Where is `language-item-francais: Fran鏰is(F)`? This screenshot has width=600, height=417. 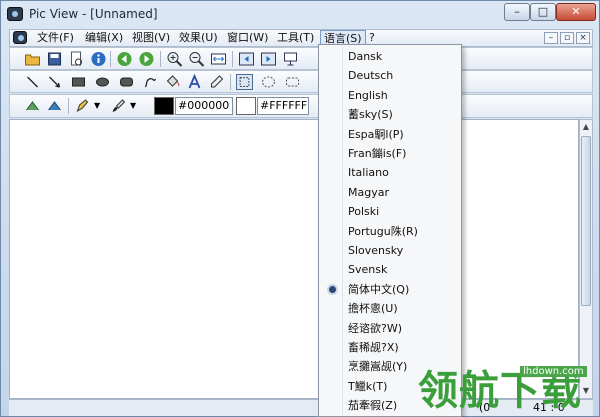 language-item-francais: Fran鏰is(F) is located at coordinates (390, 153).